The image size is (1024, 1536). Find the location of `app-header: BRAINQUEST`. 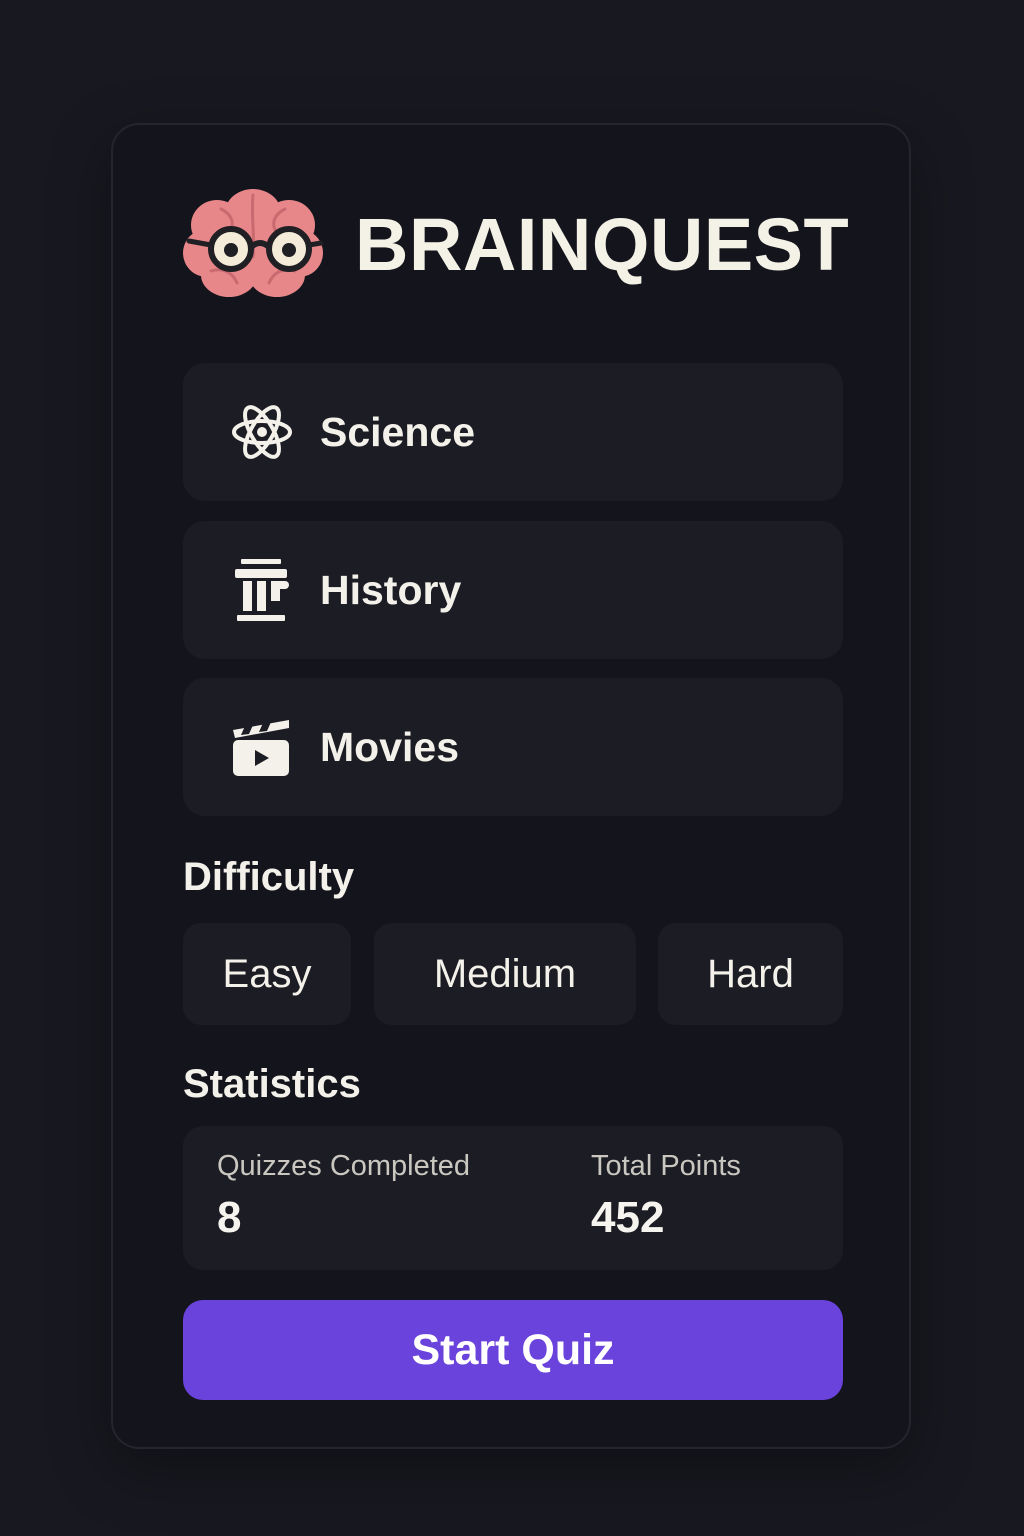

app-header: BRAINQUEST is located at coordinates (515, 245).